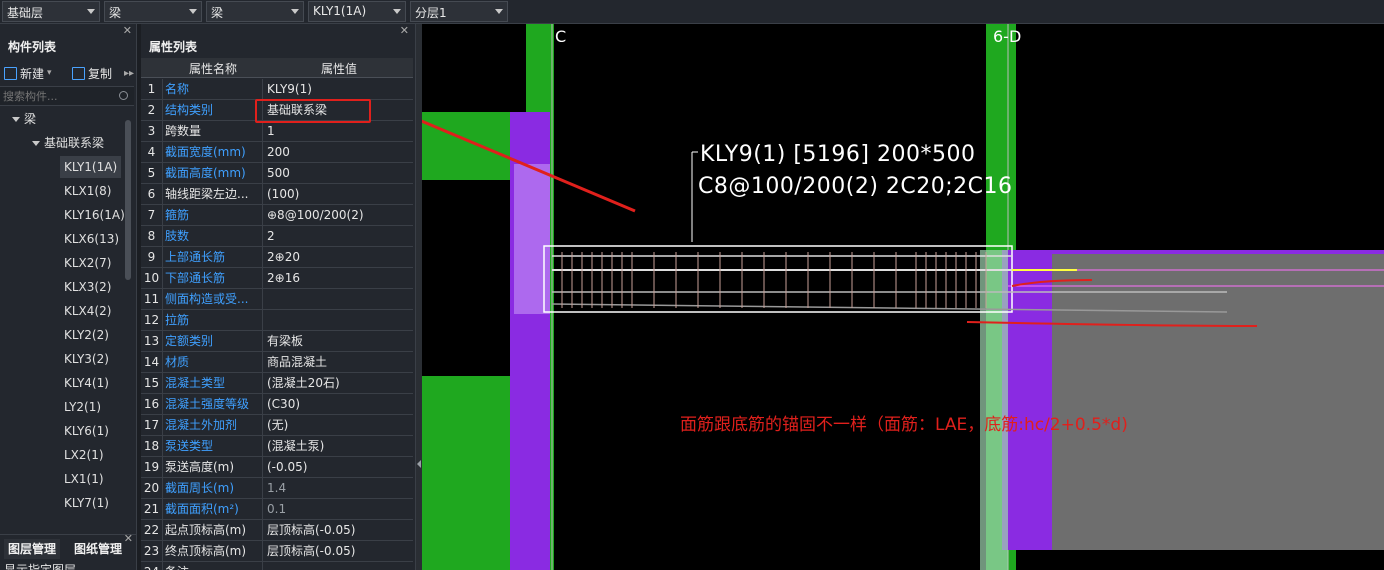 Image resolution: width=1384 pixels, height=570 pixels. What do you see at coordinates (340, 362) in the screenshot?
I see `property-value: 商品混凝土` at bounding box center [340, 362].